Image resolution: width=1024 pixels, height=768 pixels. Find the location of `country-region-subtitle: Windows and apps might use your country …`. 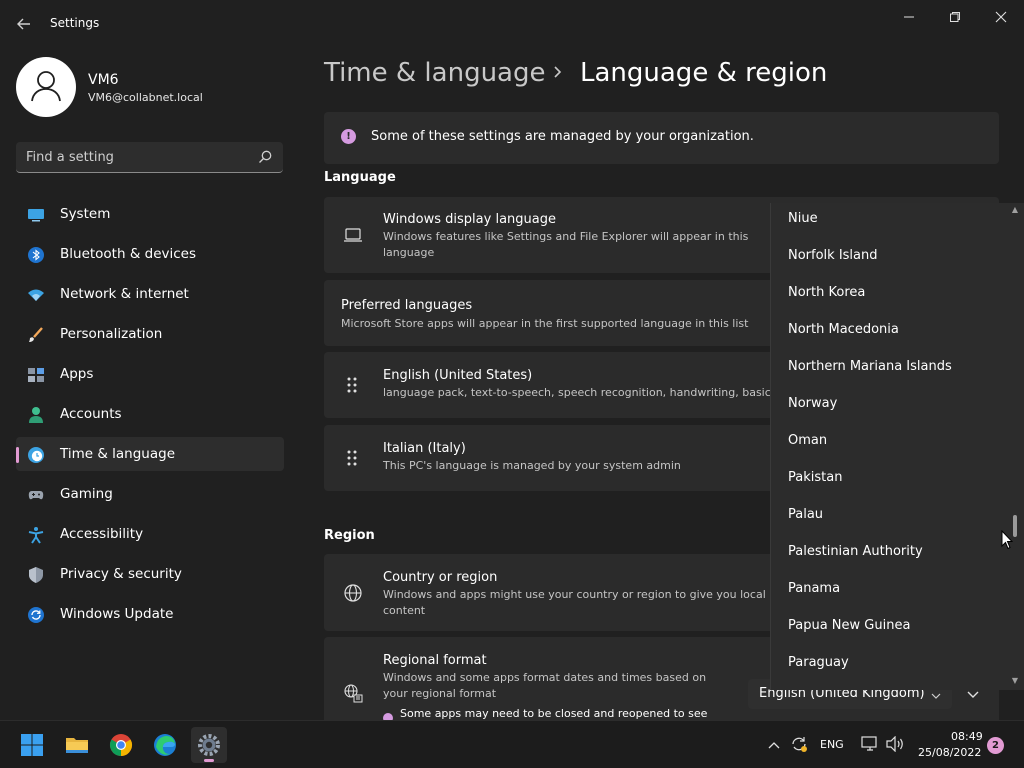

country-region-subtitle: Windows and apps might use your country … is located at coordinates (574, 602).